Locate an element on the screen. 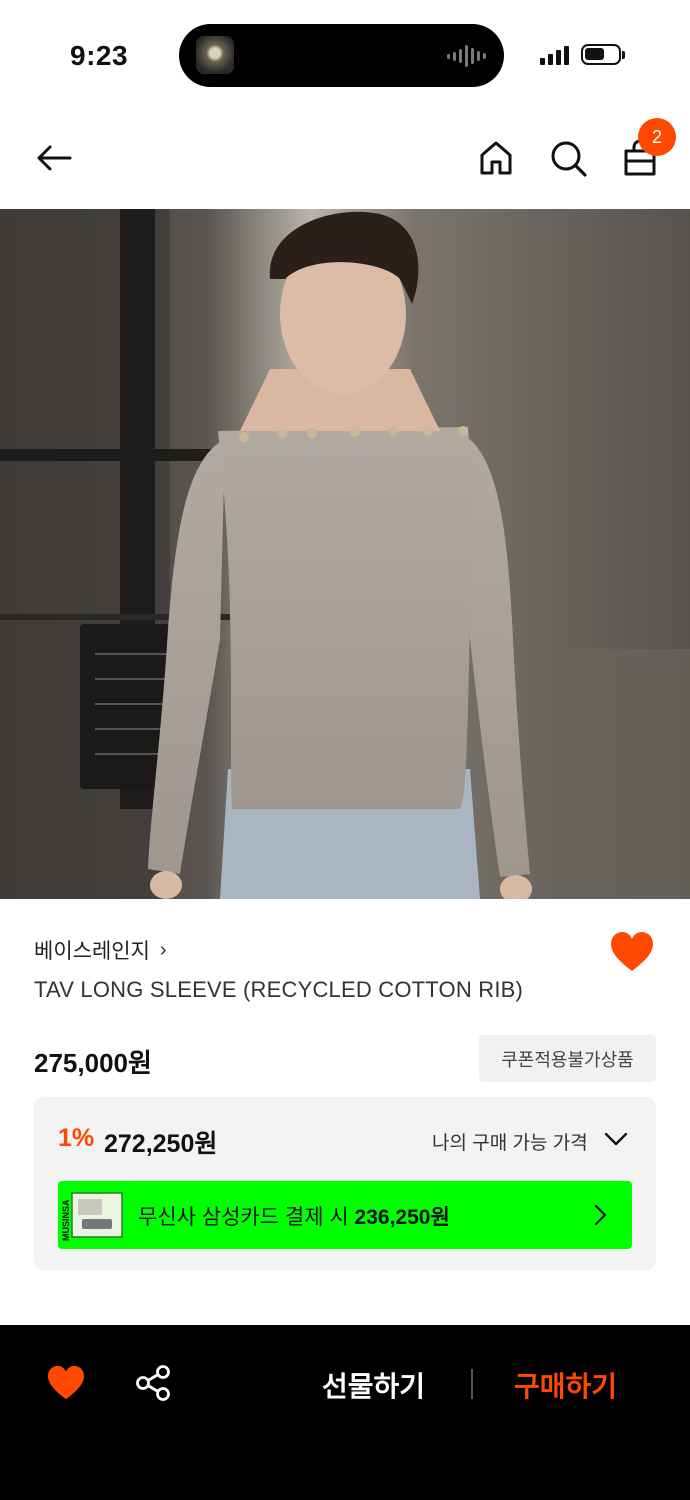 Image resolution: width=690 pixels, height=1500 pixels. wishlist-button is located at coordinates (632, 952).